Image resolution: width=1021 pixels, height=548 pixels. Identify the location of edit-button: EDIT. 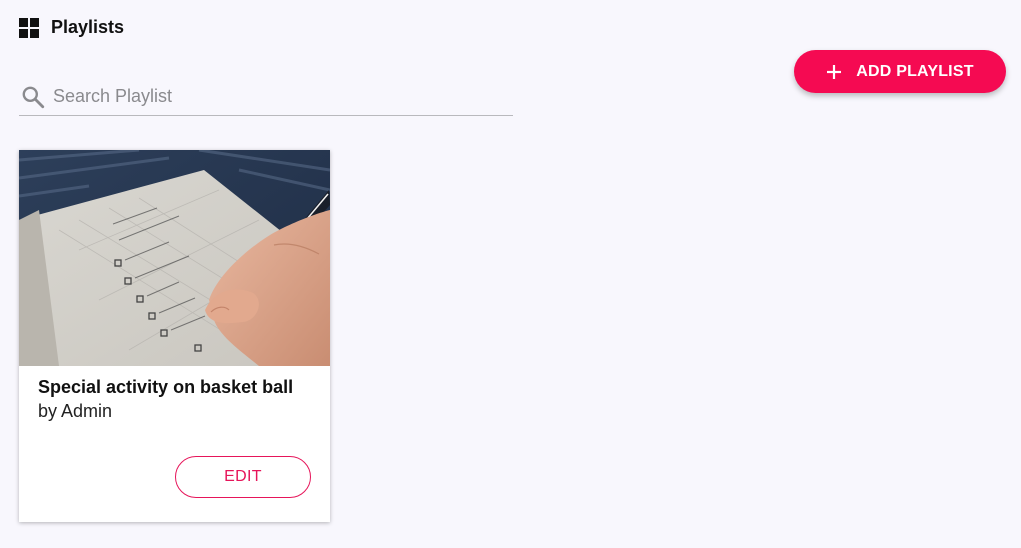
(243, 477).